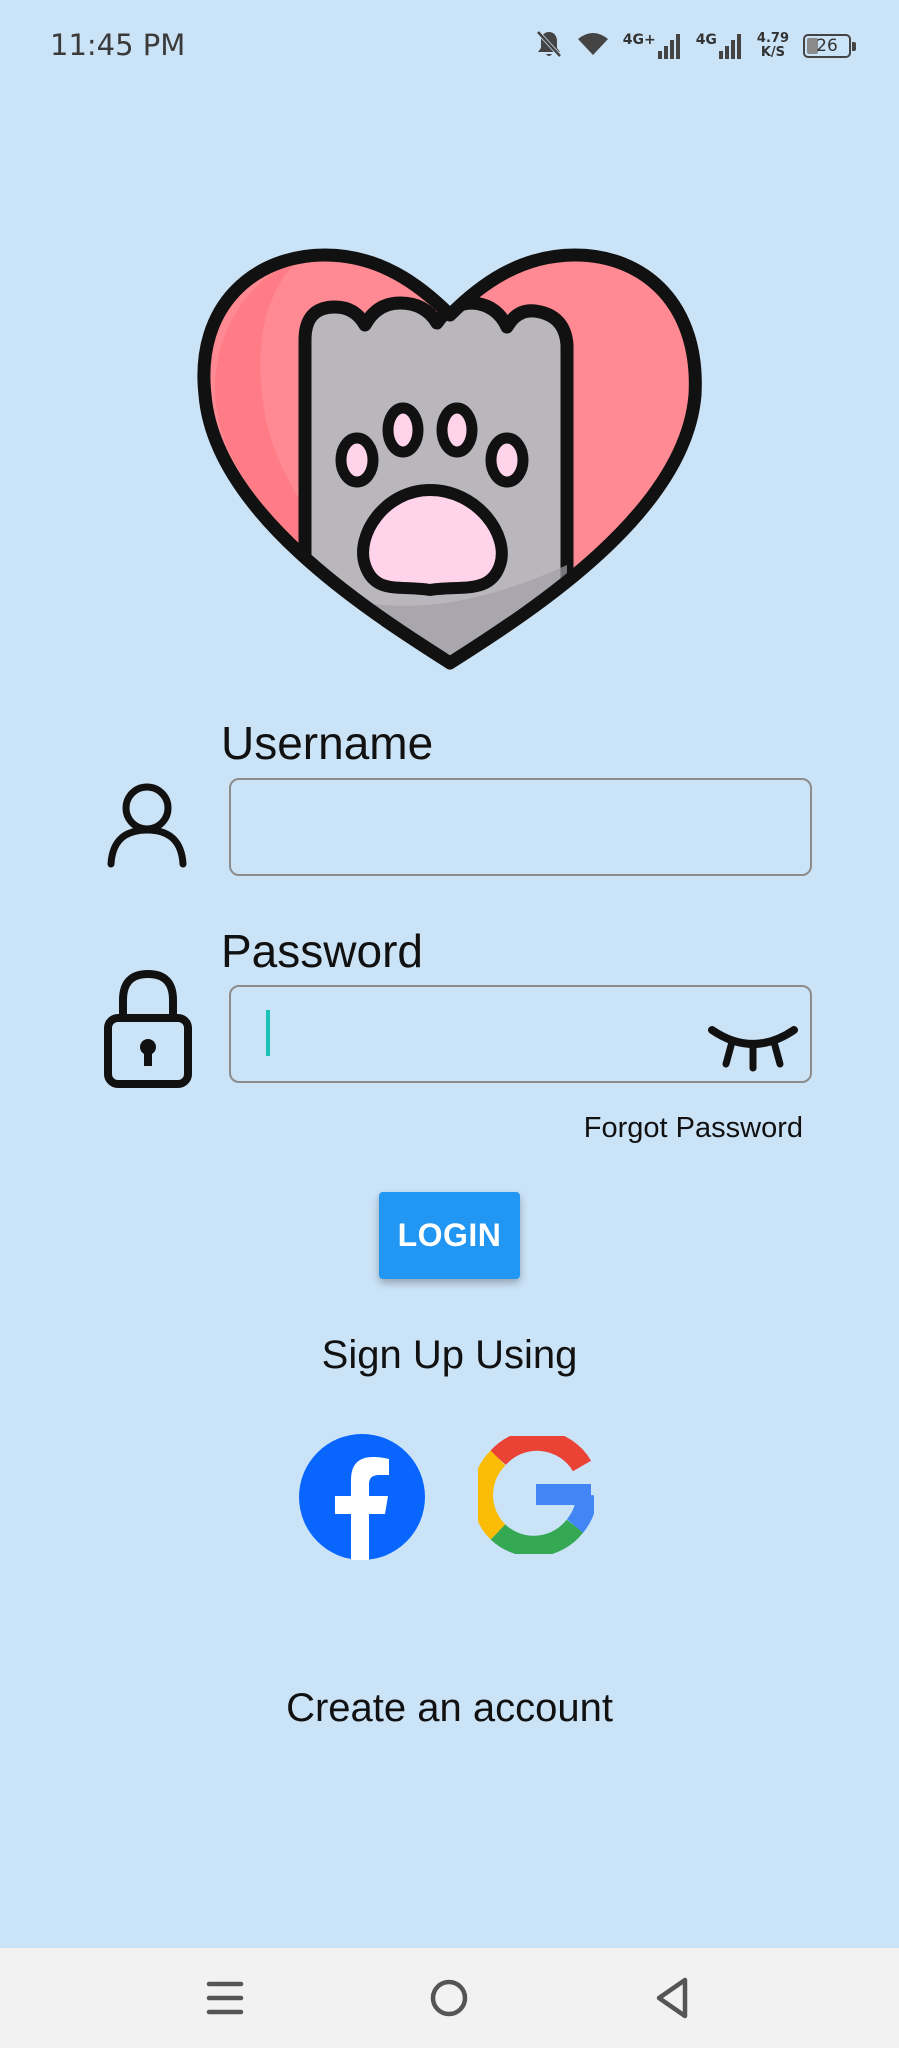 This screenshot has width=899, height=2048. I want to click on username-input, so click(520, 827).